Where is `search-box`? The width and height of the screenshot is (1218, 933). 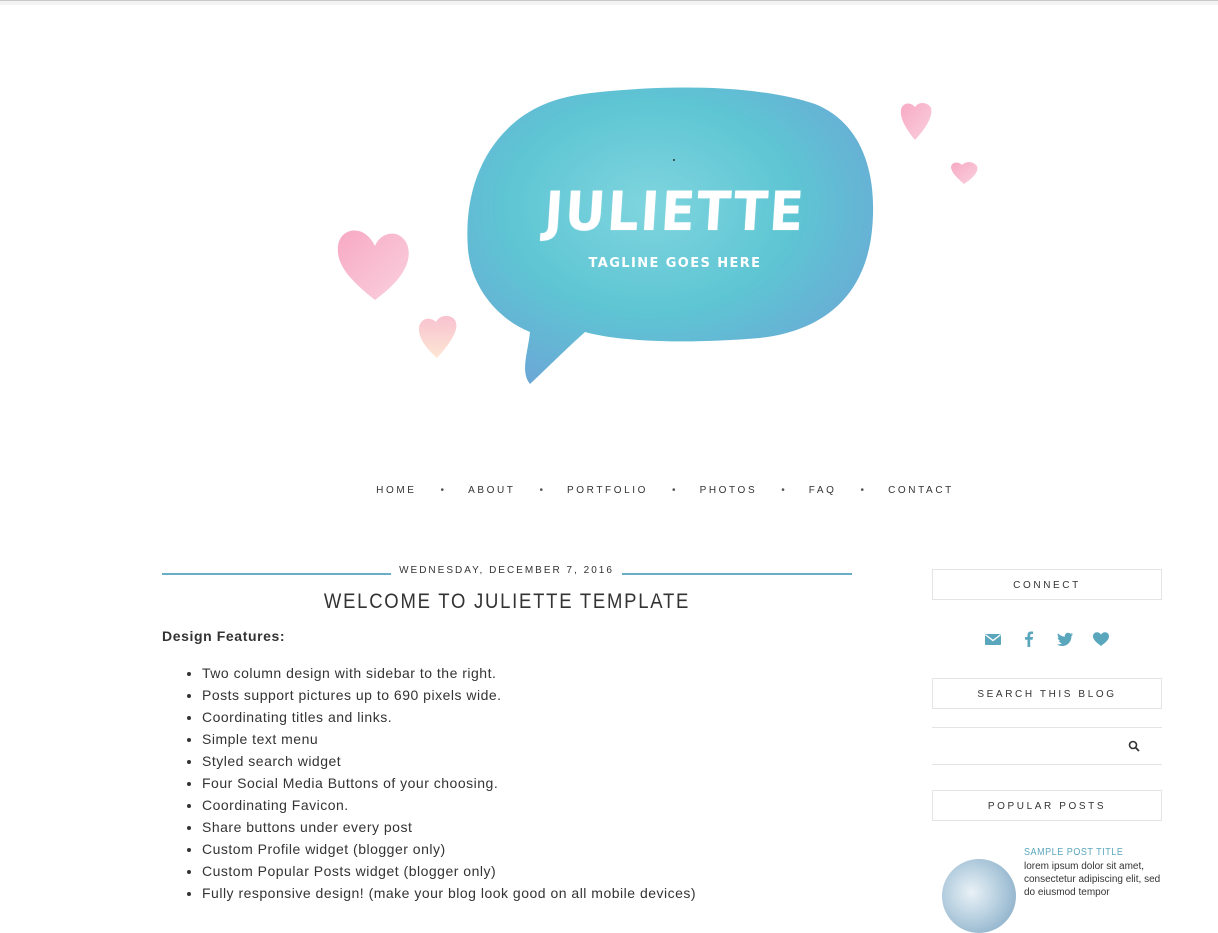 search-box is located at coordinates (1047, 746).